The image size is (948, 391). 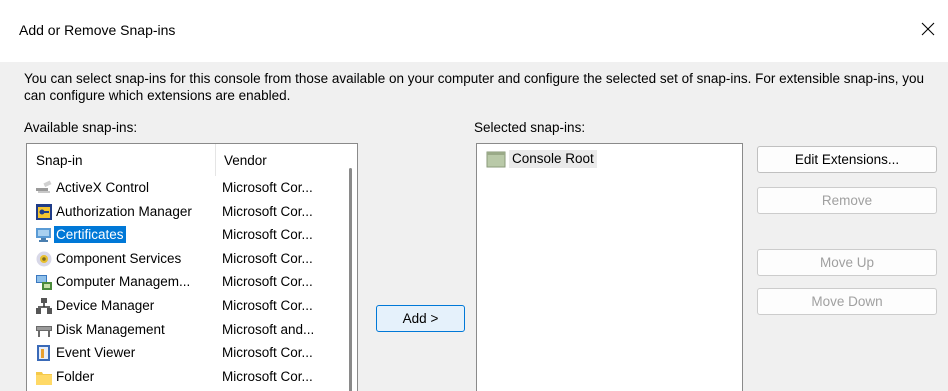 I want to click on selected-snapin-name: Console Root, so click(x=553, y=159).